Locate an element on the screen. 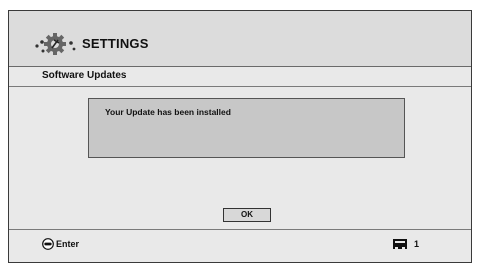 The height and width of the screenshot is (276, 483). section-label: Software Updates is located at coordinates (84, 75).